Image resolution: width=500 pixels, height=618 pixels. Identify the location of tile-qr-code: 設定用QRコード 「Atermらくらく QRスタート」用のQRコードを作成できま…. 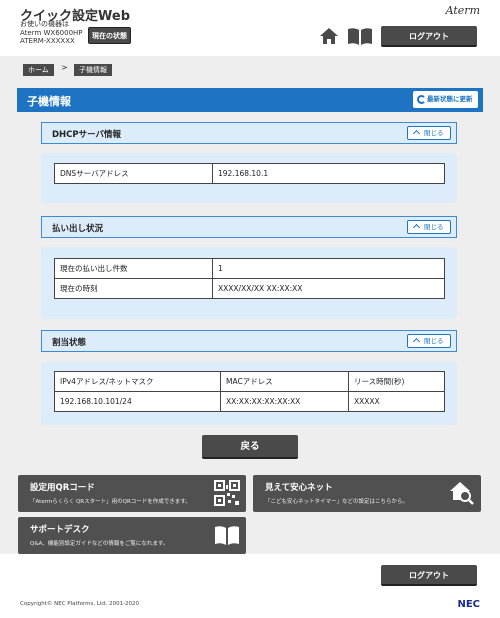
(132, 493).